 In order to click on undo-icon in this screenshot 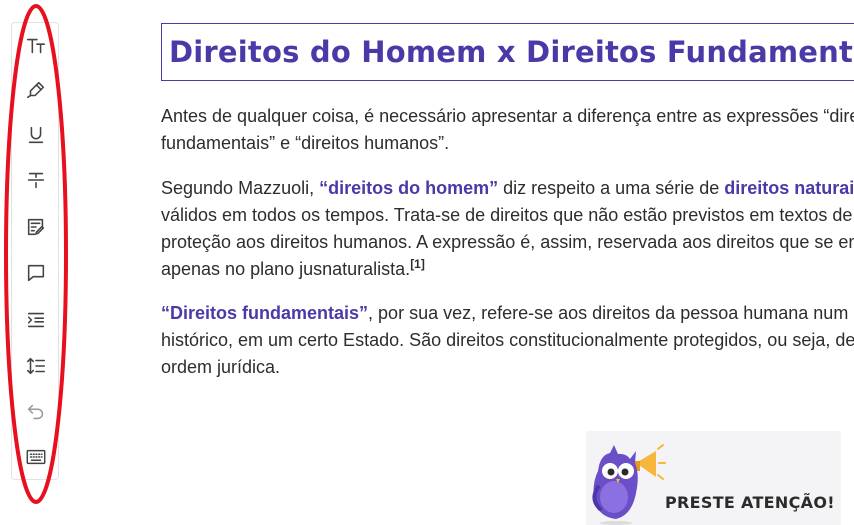, I will do `click(35, 412)`.